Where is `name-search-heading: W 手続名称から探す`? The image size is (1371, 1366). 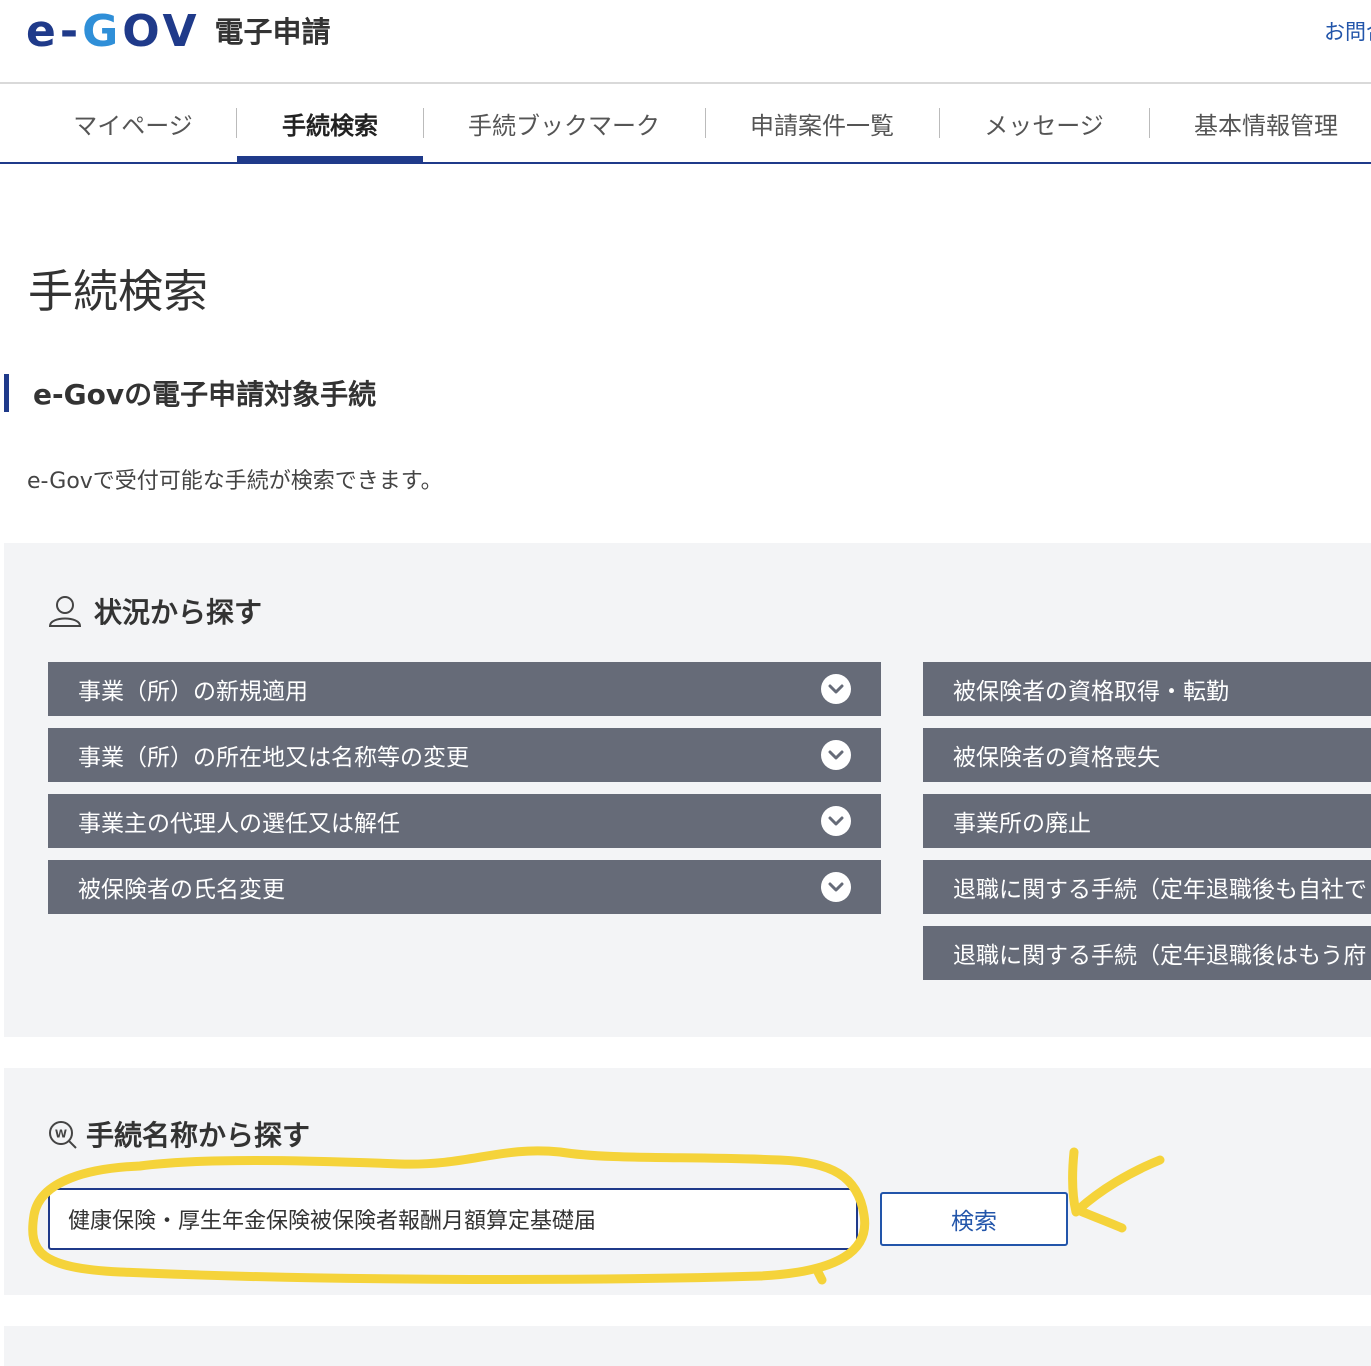 name-search-heading: W 手続名称から探す is located at coordinates (179, 1134).